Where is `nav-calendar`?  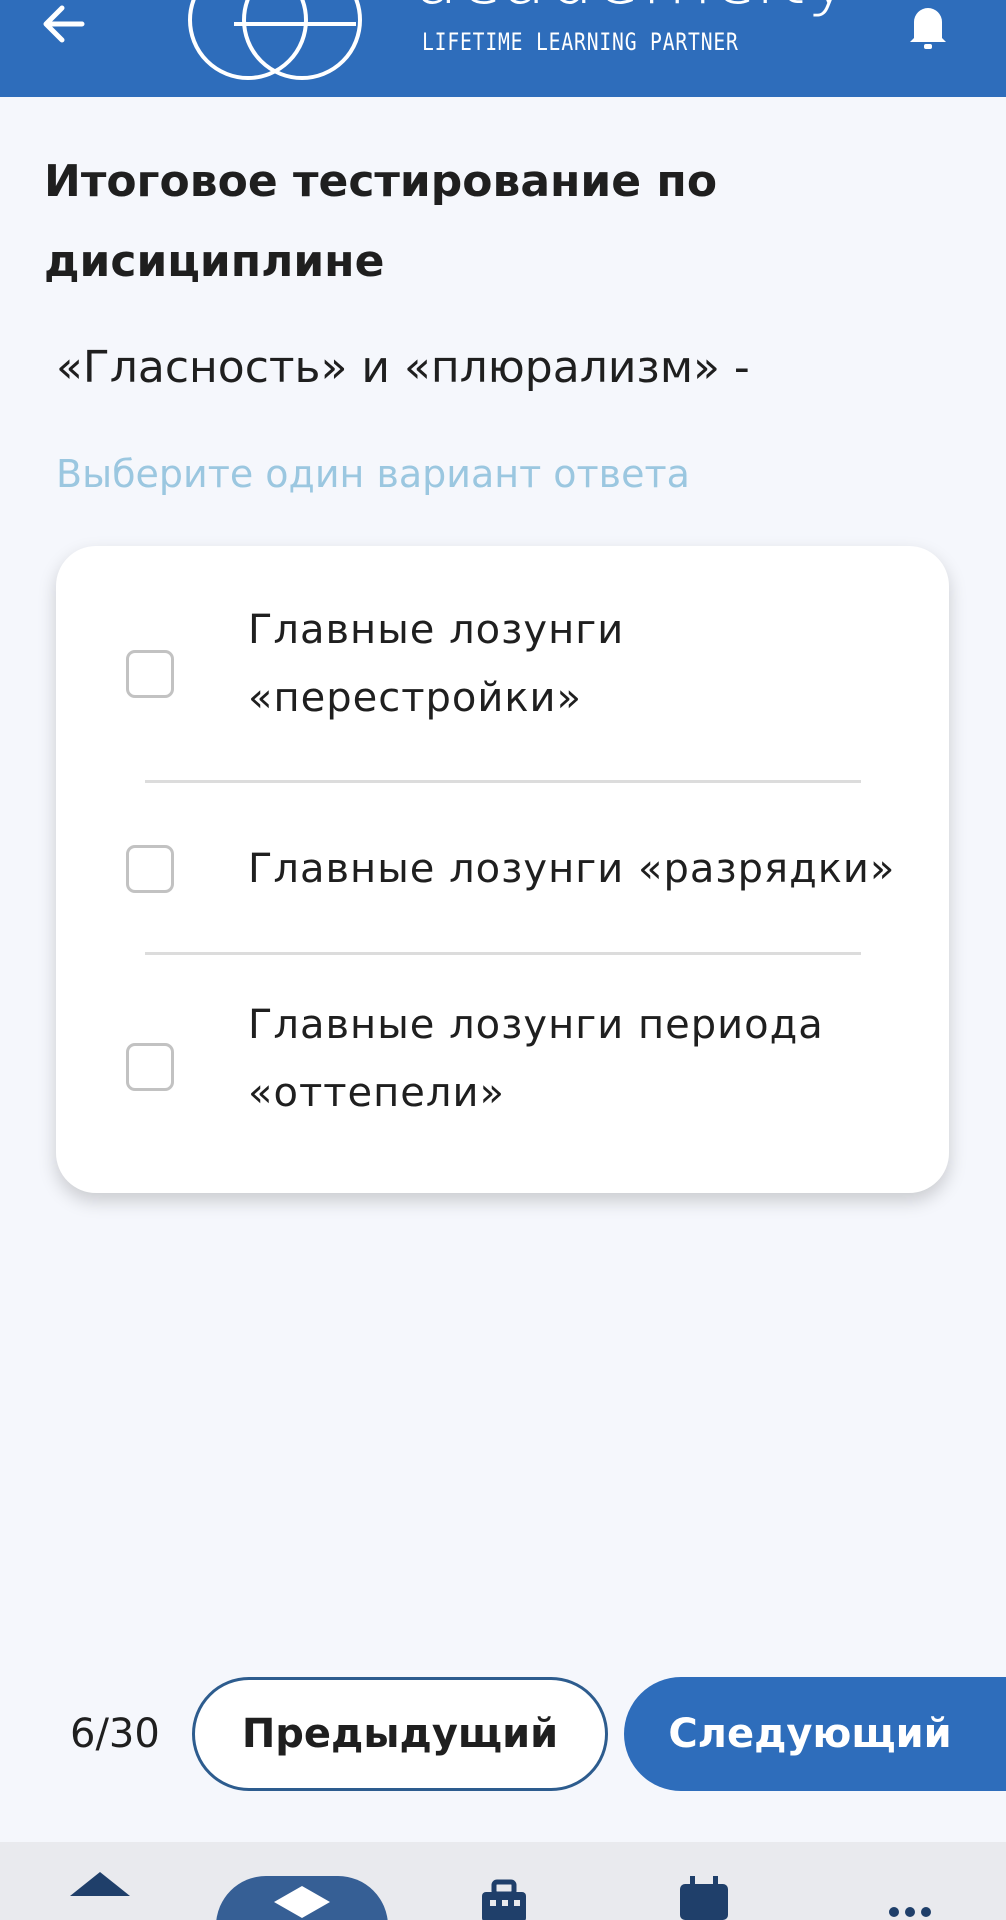
nav-calendar is located at coordinates (704, 1881).